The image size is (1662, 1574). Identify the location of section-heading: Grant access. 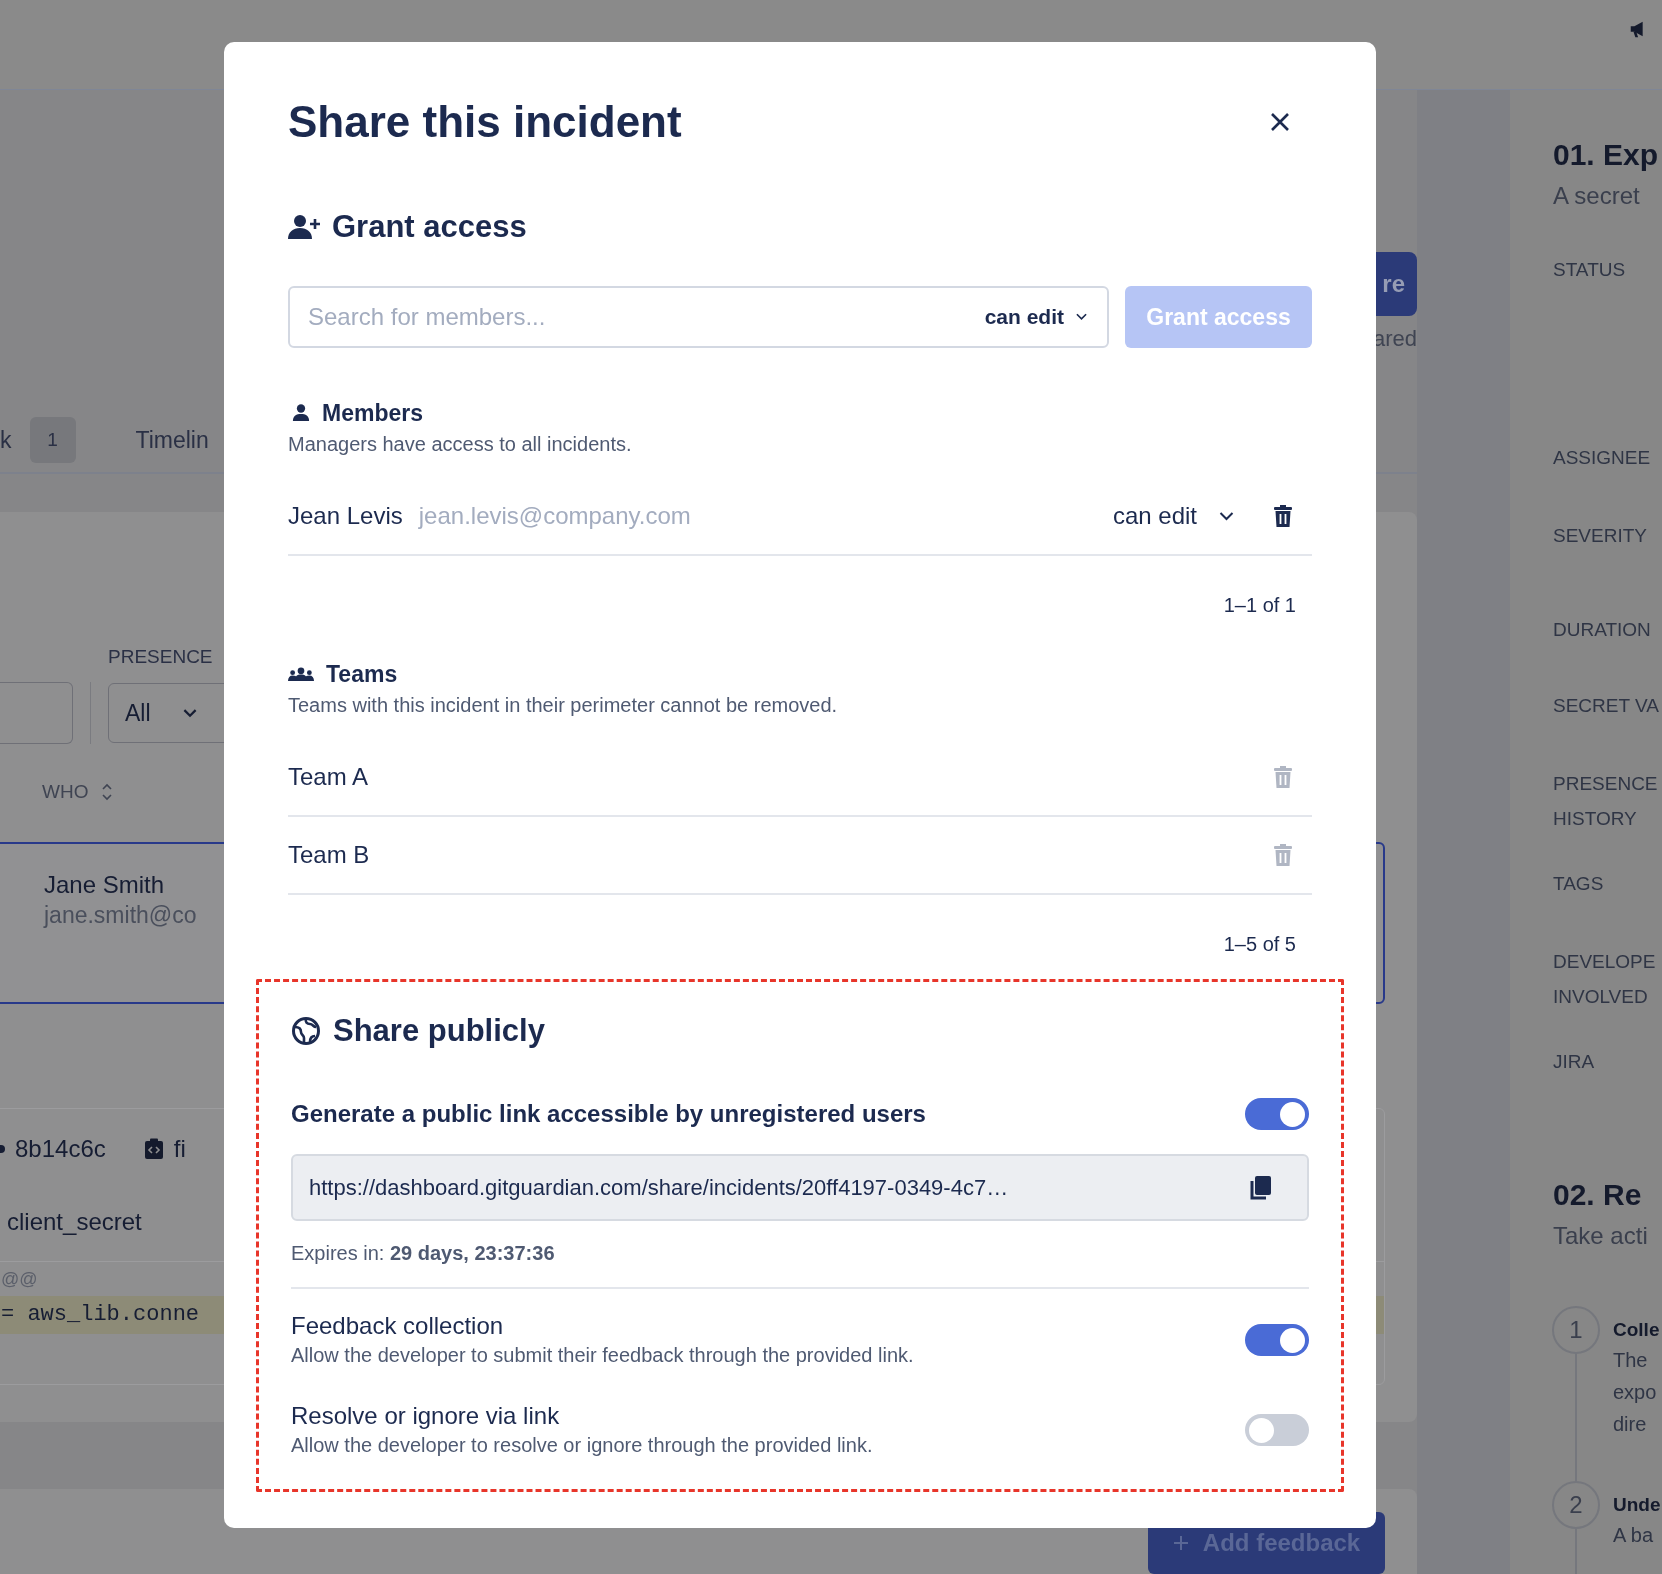
(429, 227).